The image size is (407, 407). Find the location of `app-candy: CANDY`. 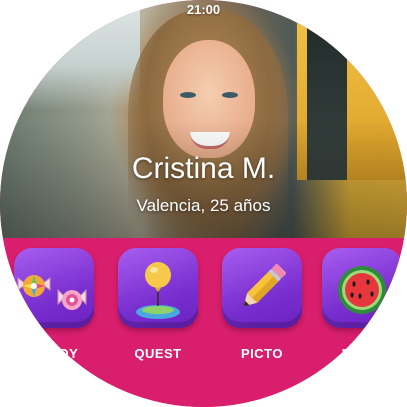

app-candy: CANDY is located at coordinates (54, 304).